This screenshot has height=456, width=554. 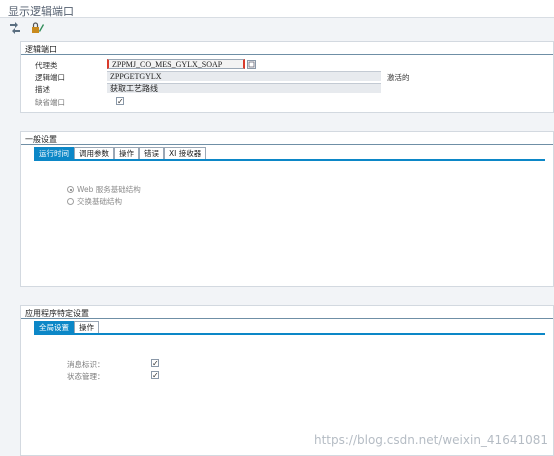 What do you see at coordinates (41, 11) in the screenshot?
I see `page-title: 显示逻辑端口` at bounding box center [41, 11].